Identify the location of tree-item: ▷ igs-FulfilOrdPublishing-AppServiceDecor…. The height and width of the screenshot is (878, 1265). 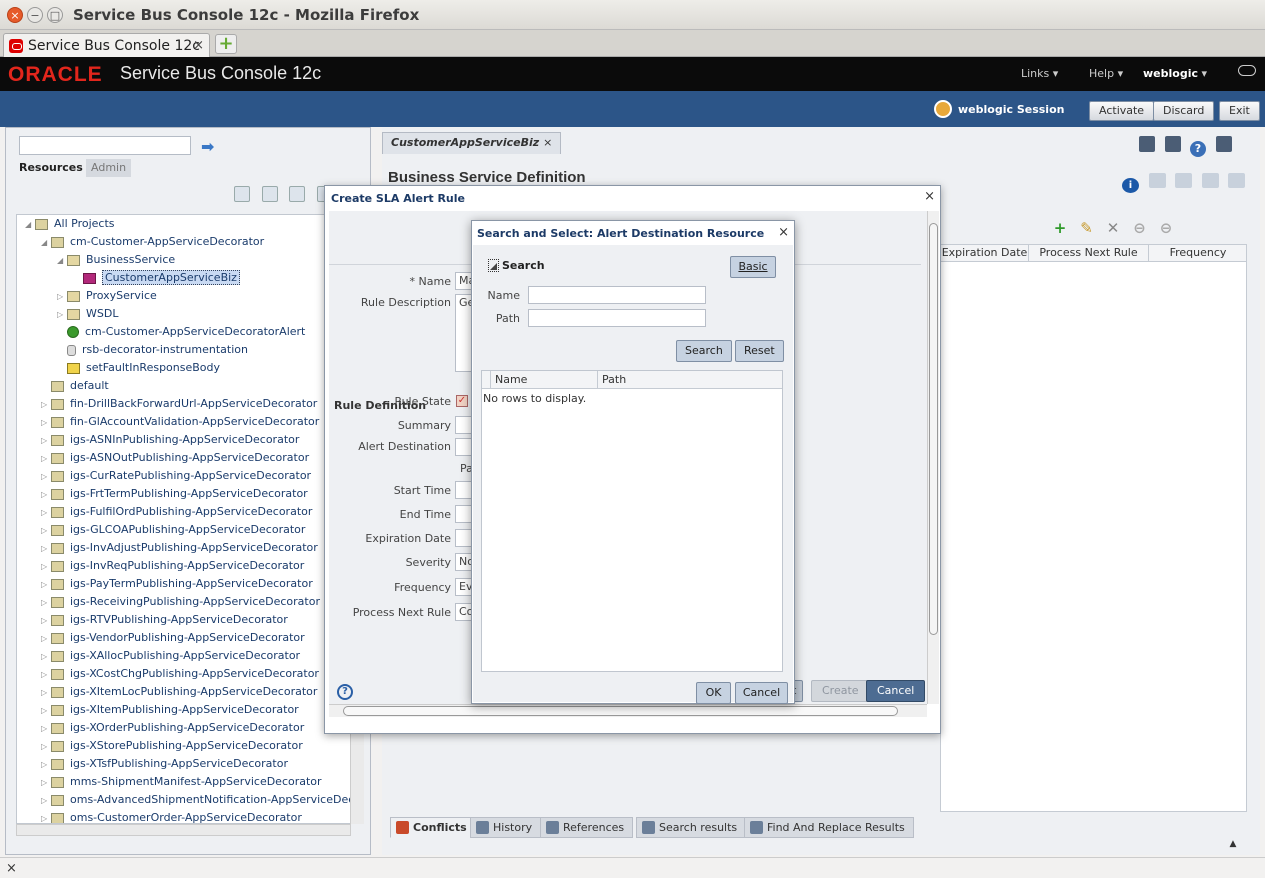
(176, 512).